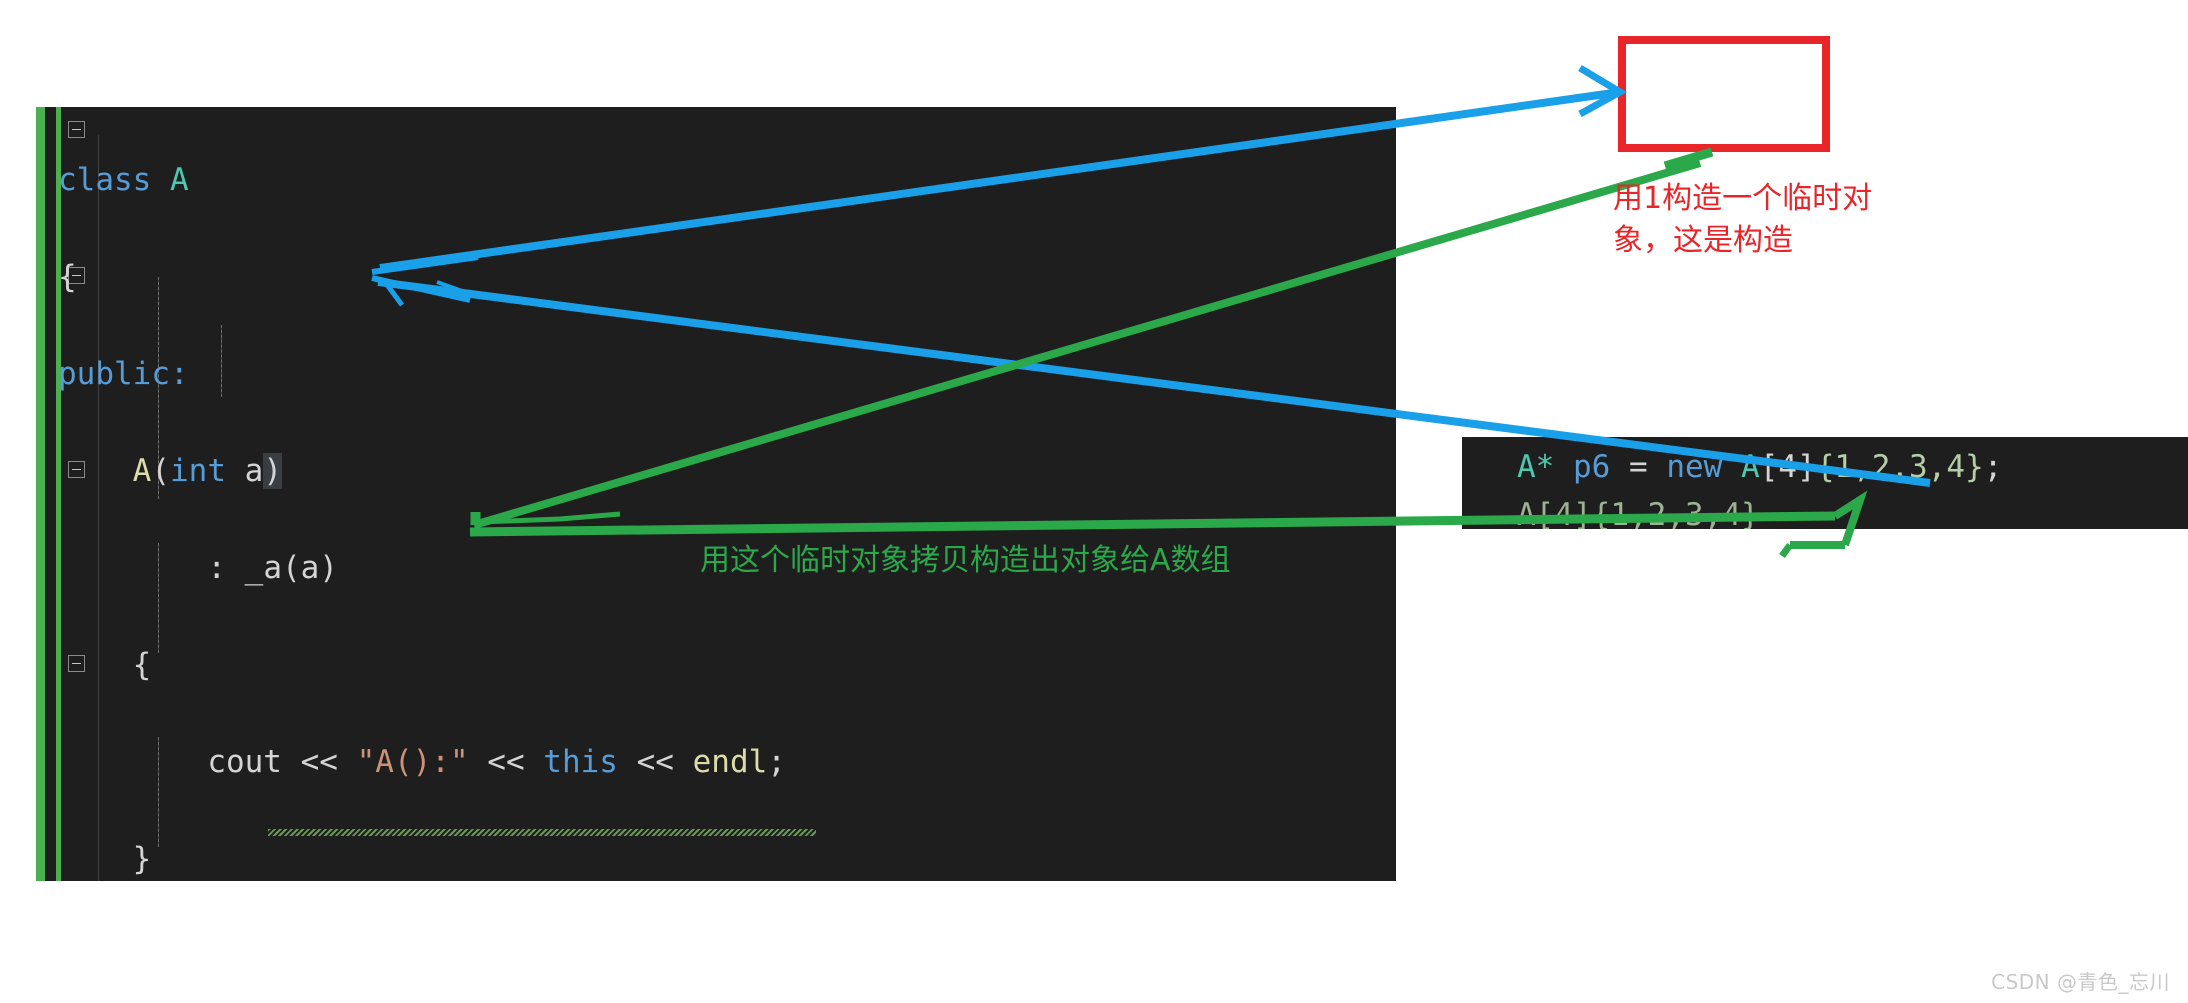 This screenshot has width=2188, height=1003. I want to click on code-snippet-panel: A* p6 = new A[4]{1,2,3,4}; A[4]{1,2,3,4}, so click(1825, 483).